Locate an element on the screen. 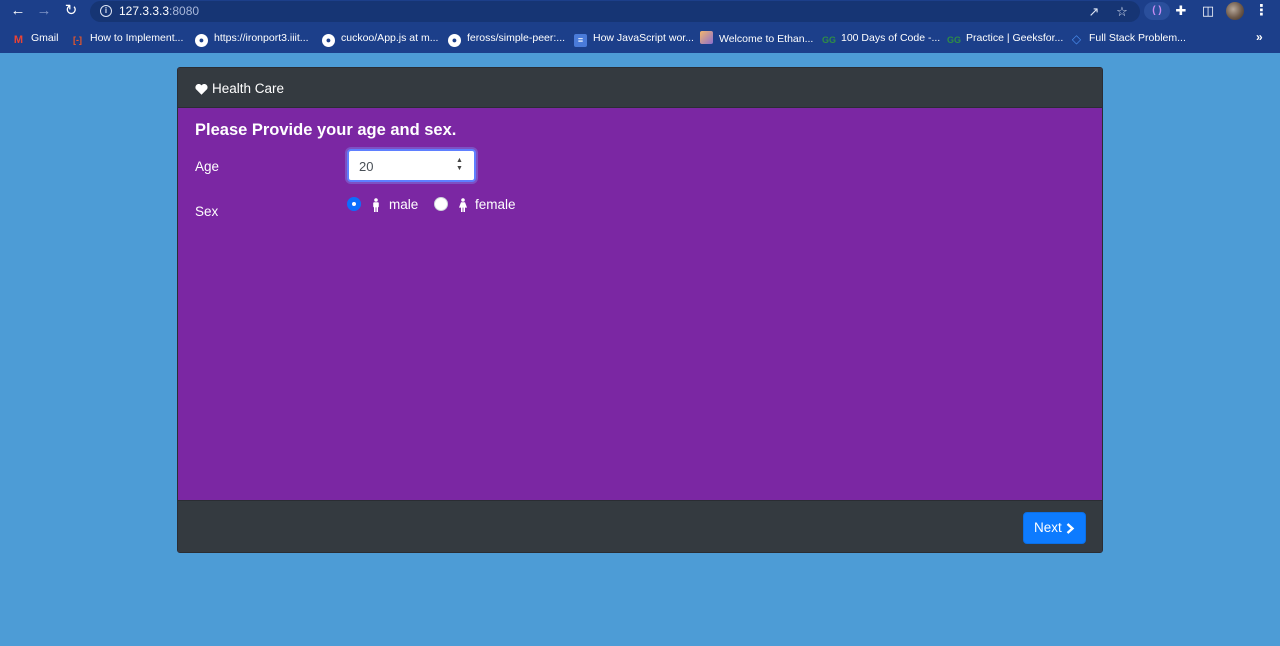 The width and height of the screenshot is (1280, 646). image-icon is located at coordinates (706, 37).